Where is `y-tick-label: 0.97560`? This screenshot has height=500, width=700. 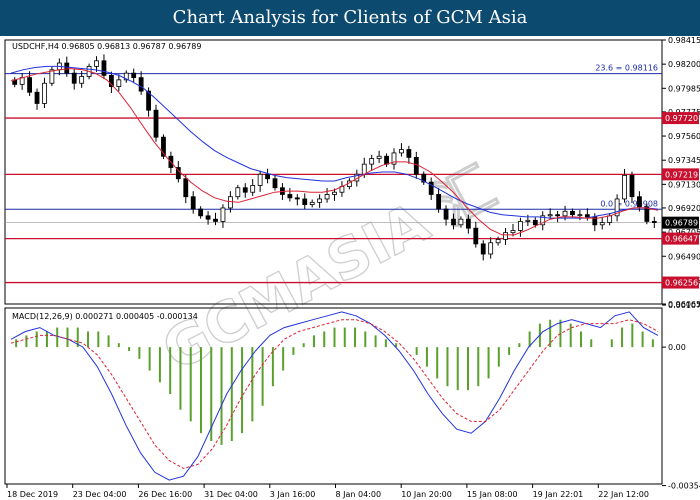
y-tick-label: 0.97560 is located at coordinates (684, 136).